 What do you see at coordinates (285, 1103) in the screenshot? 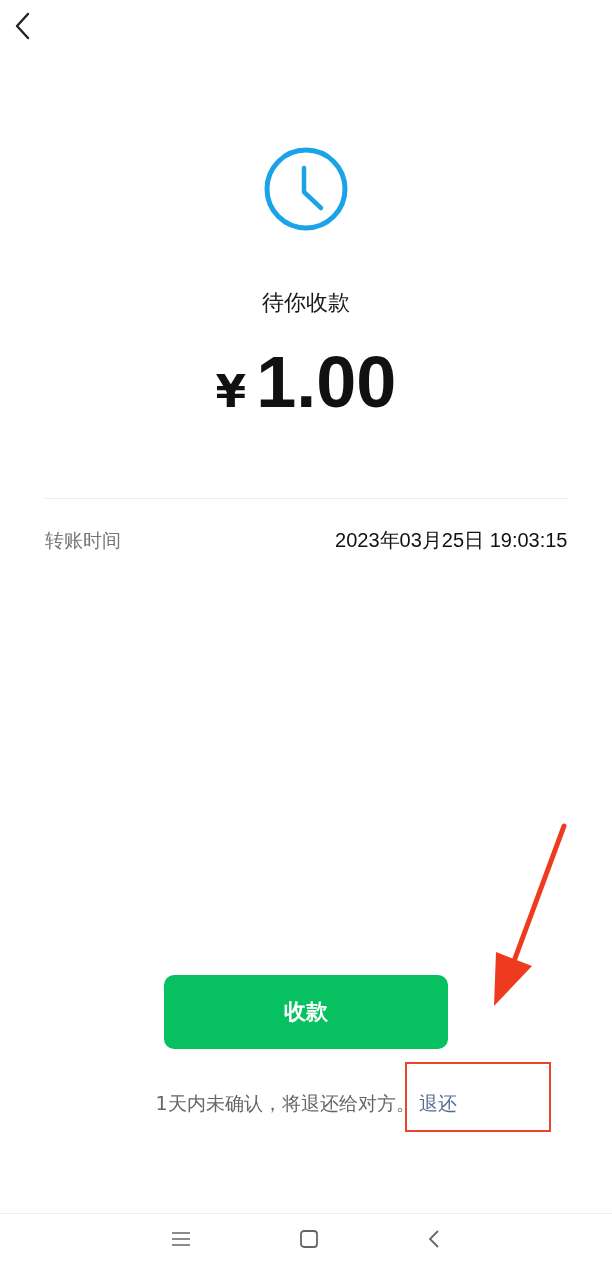
I see `return-note: 1天内未确认，将退还给对方。` at bounding box center [285, 1103].